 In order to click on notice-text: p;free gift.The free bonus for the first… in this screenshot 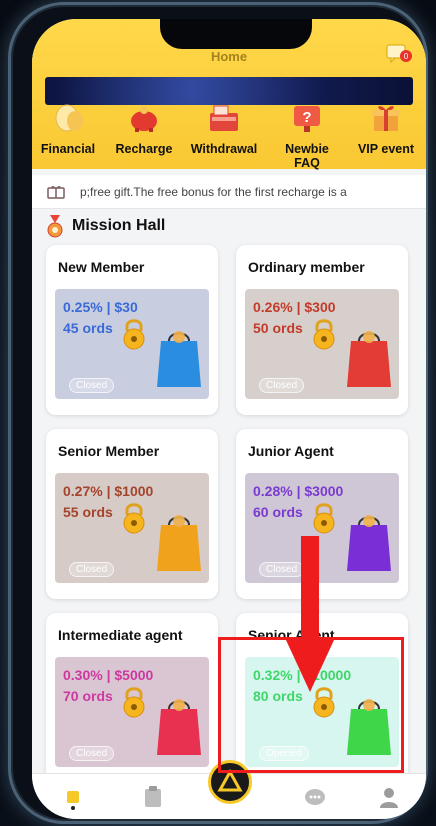, I will do `click(213, 192)`.